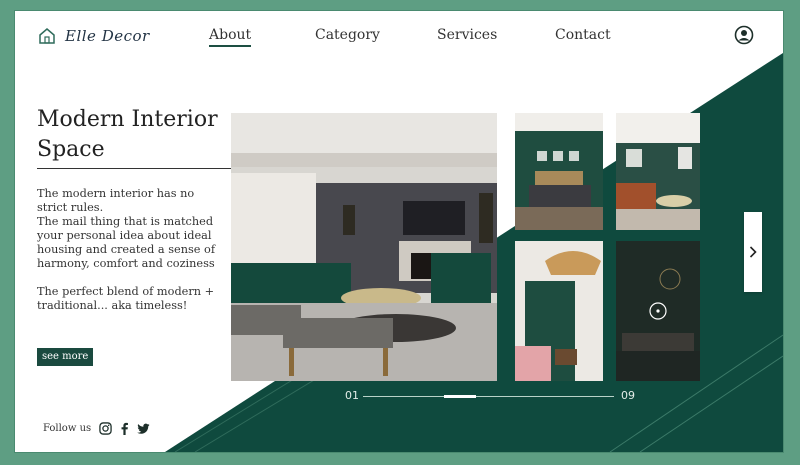 Image resolution: width=800 pixels, height=465 pixels. Describe the element at coordinates (658, 311) in the screenshot. I see `dark-room-photo` at that location.